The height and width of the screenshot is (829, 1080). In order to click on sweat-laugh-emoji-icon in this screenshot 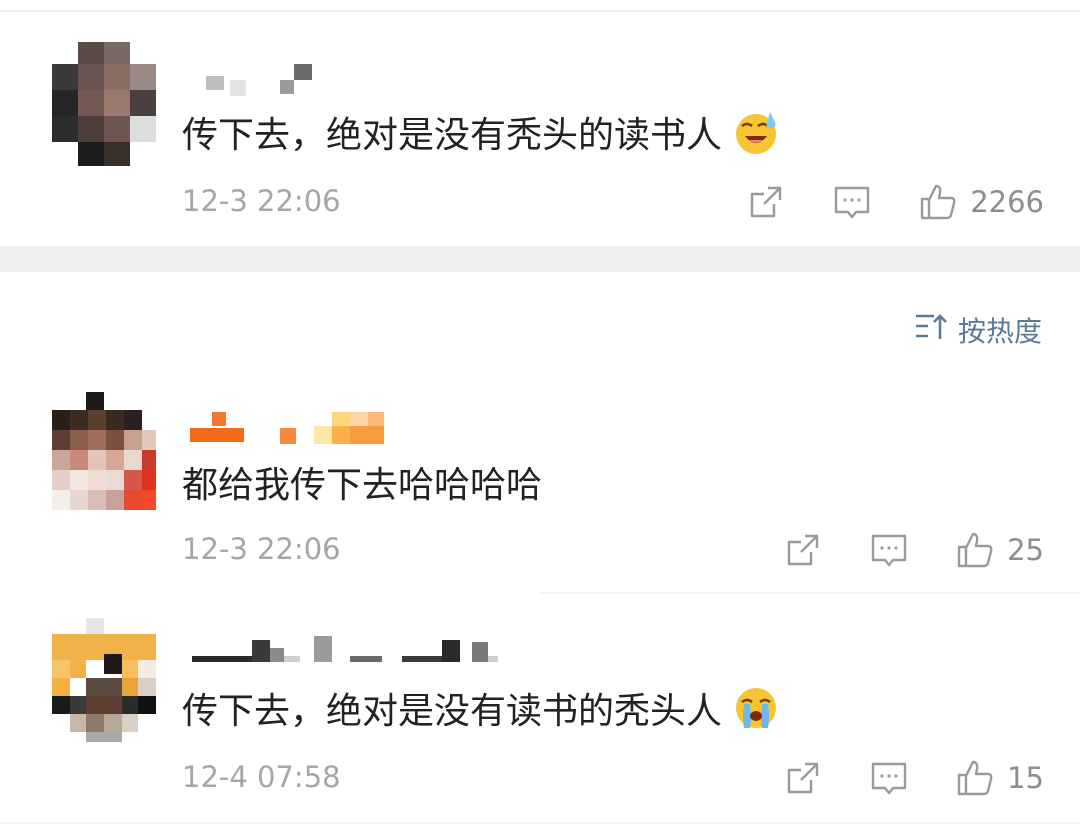, I will do `click(756, 132)`.